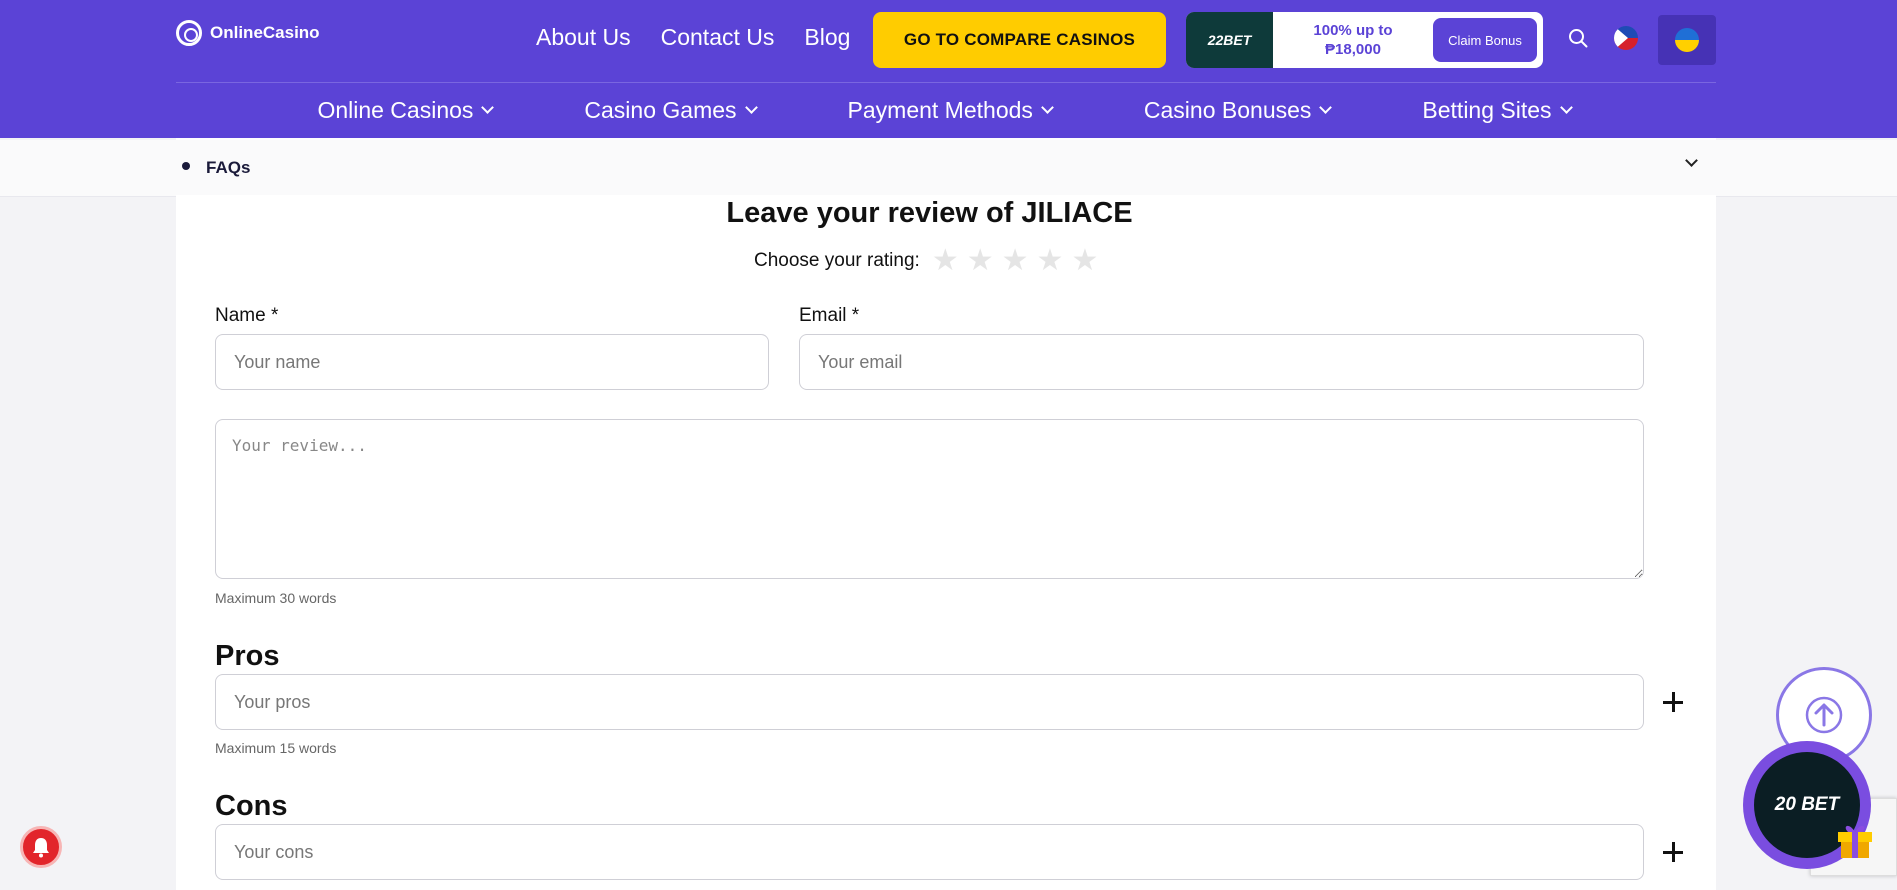  I want to click on arrow-up-icon, so click(1824, 715).